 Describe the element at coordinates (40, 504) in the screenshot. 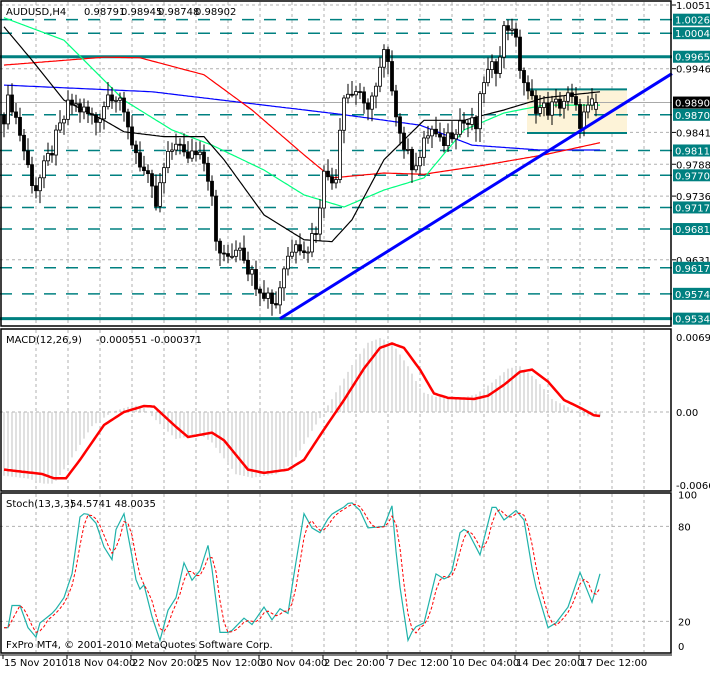

I see `stoch-label: Stoch(13,3,3)` at that location.